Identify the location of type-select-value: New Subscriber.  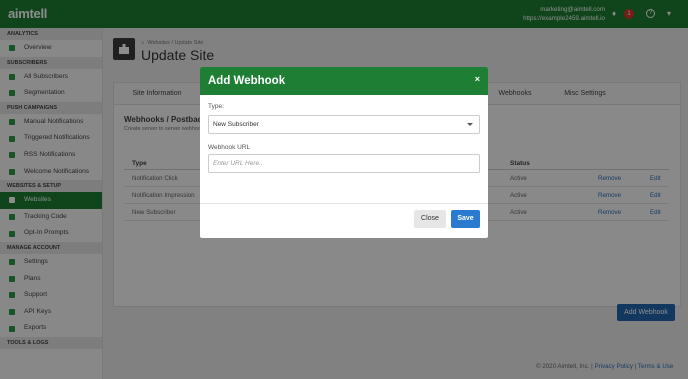
(236, 124).